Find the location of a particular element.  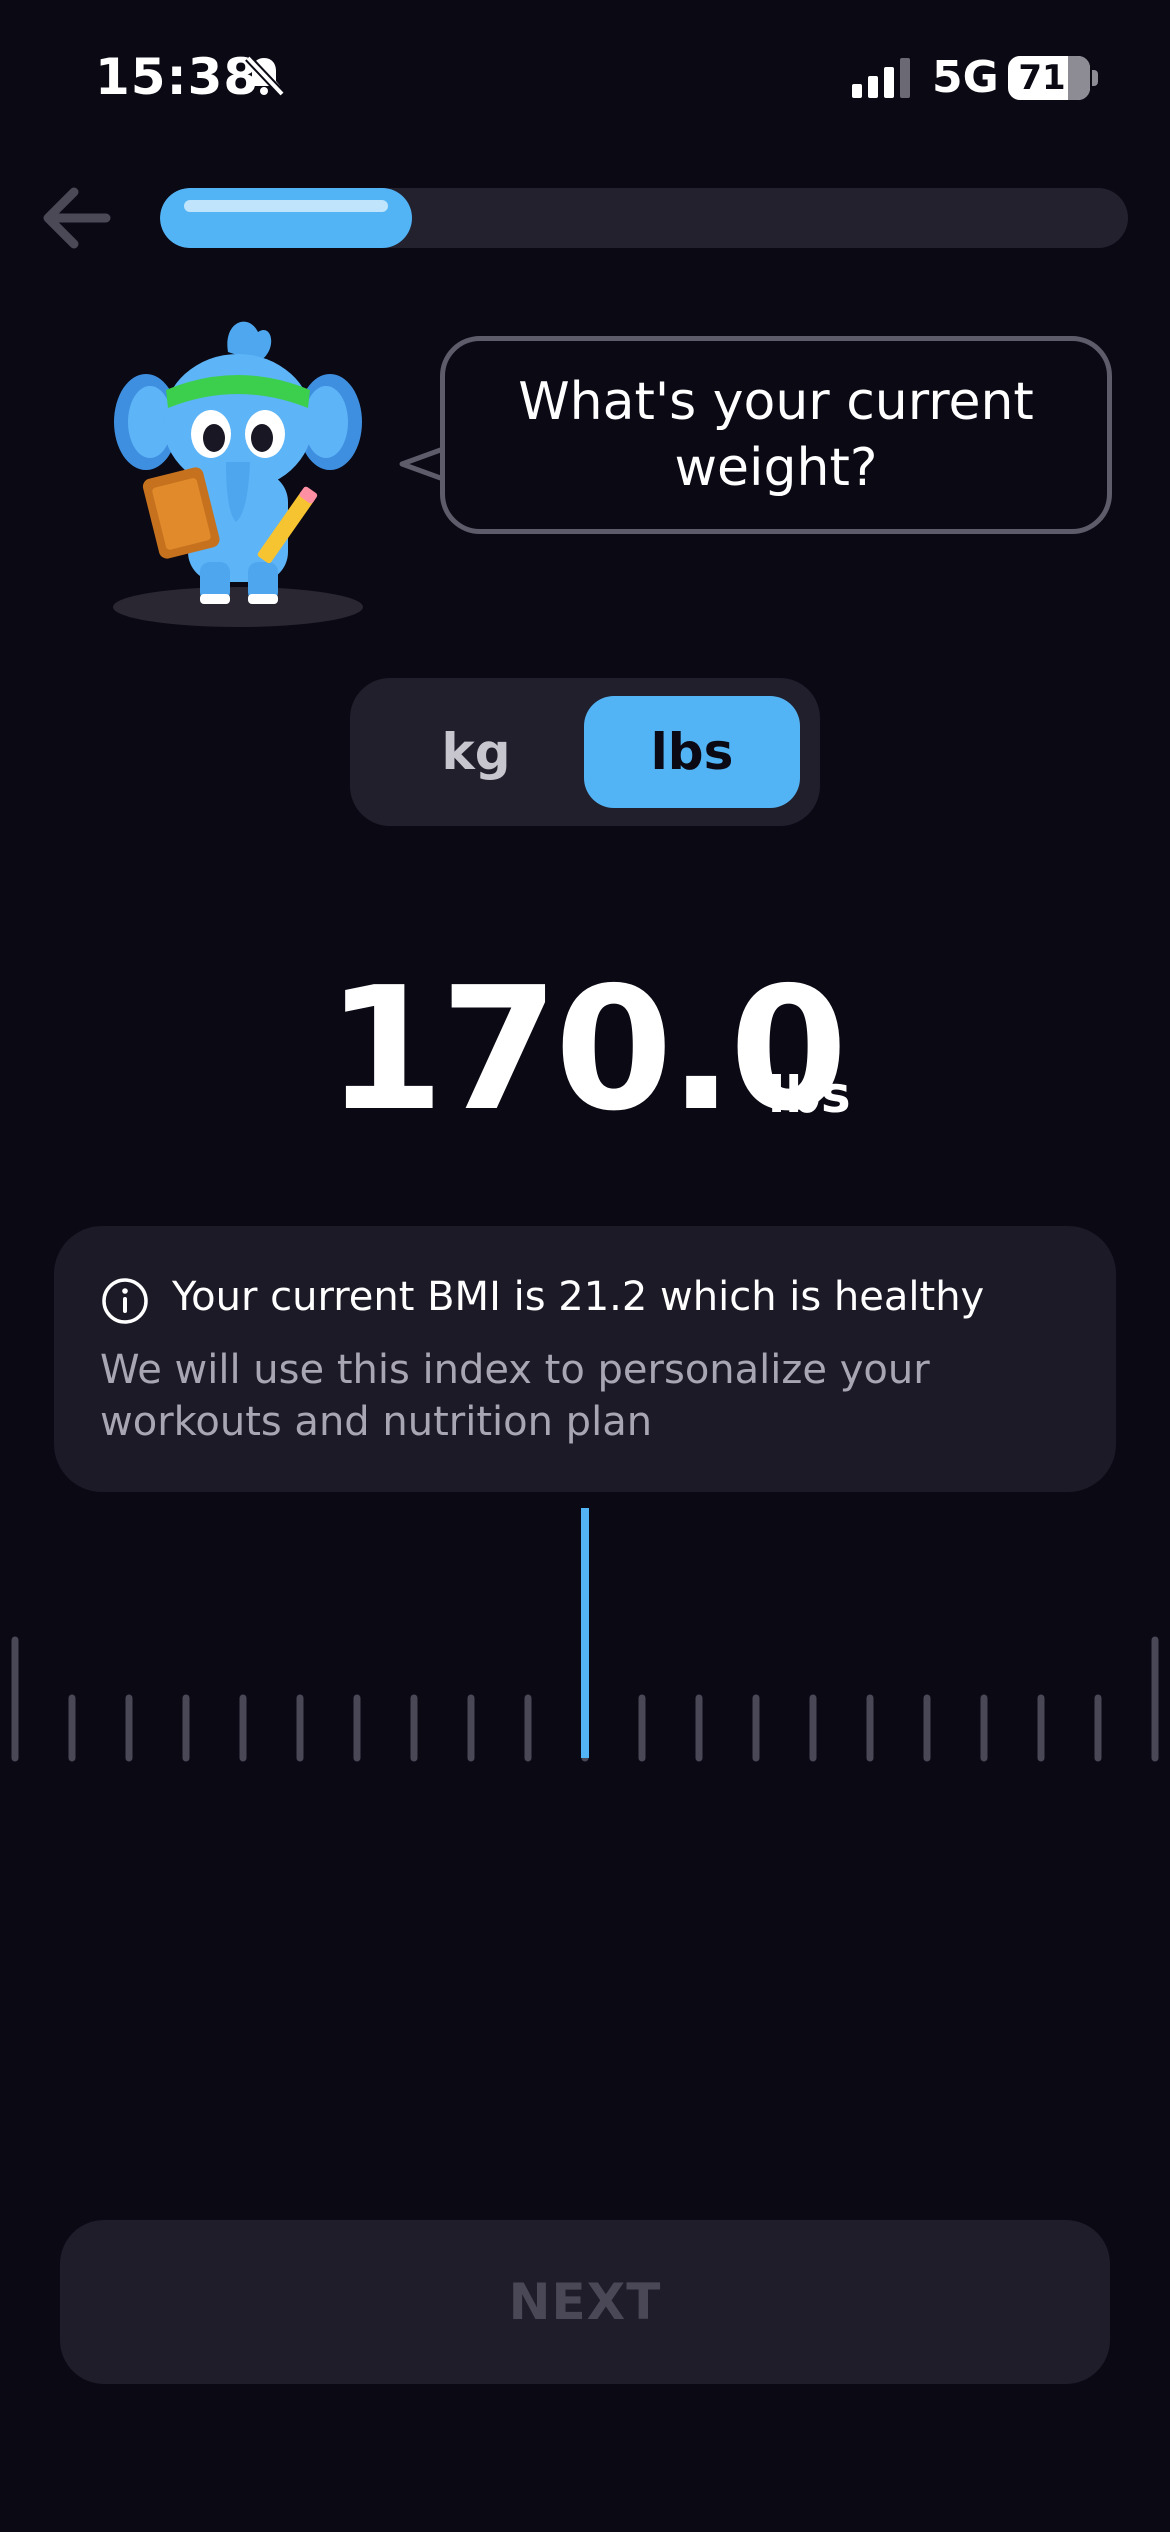

battery-nub is located at coordinates (1095, 78).